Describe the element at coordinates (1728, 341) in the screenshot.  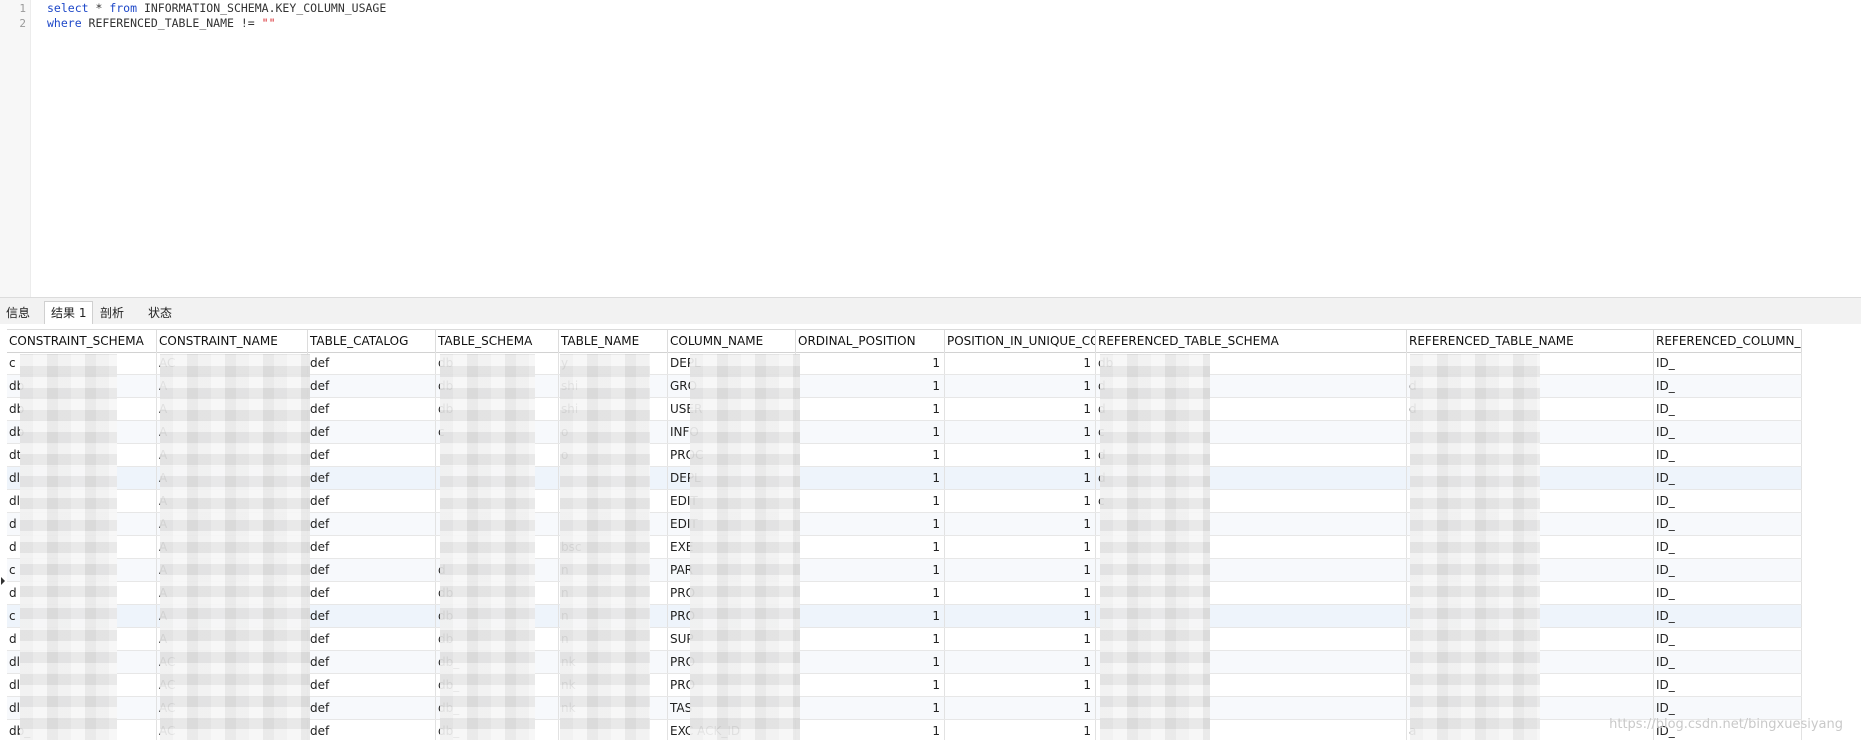
I see `column-header: REFERENCED_COLUMN_NAME` at that location.